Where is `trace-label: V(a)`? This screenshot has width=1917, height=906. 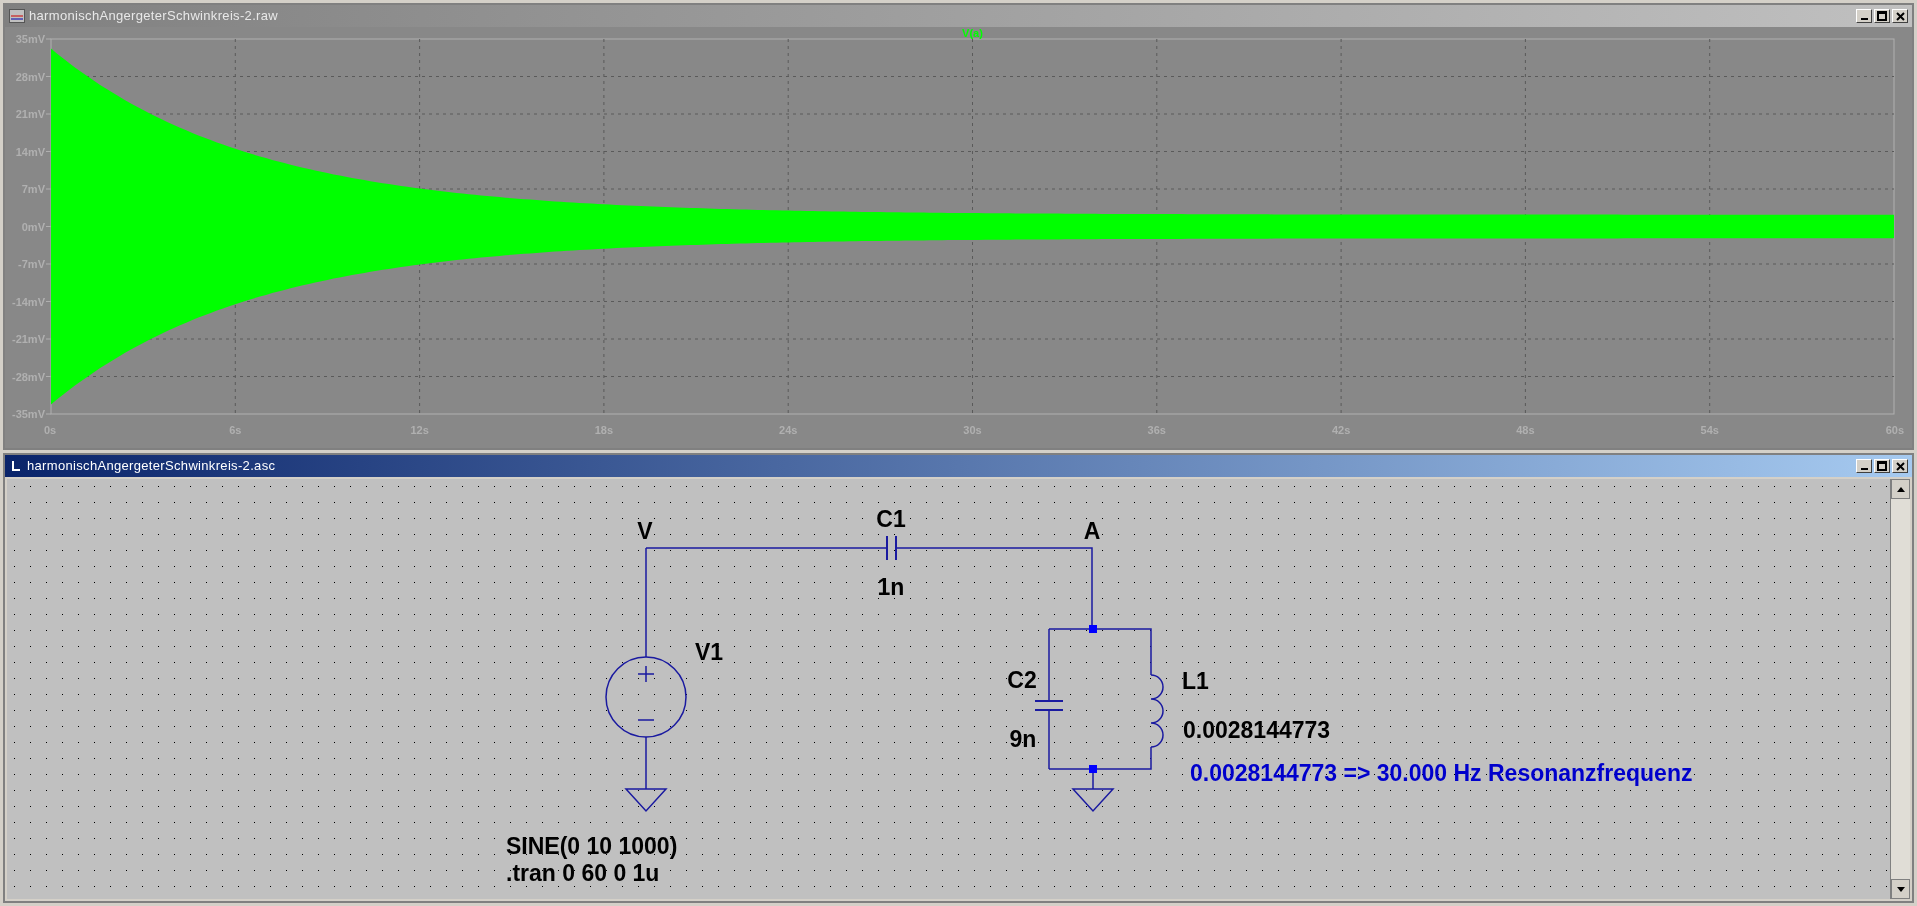 trace-label: V(a) is located at coordinates (972, 33).